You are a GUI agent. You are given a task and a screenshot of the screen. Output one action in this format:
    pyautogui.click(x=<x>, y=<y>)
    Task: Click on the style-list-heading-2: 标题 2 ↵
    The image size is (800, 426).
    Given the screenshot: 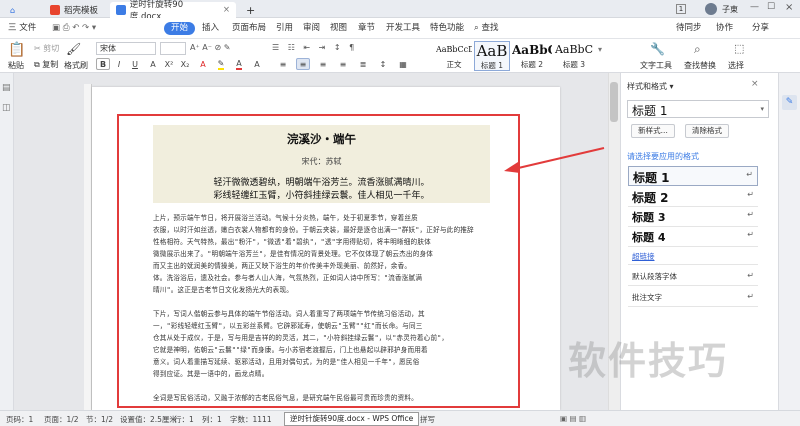 What is the action you would take?
    pyautogui.click(x=693, y=197)
    